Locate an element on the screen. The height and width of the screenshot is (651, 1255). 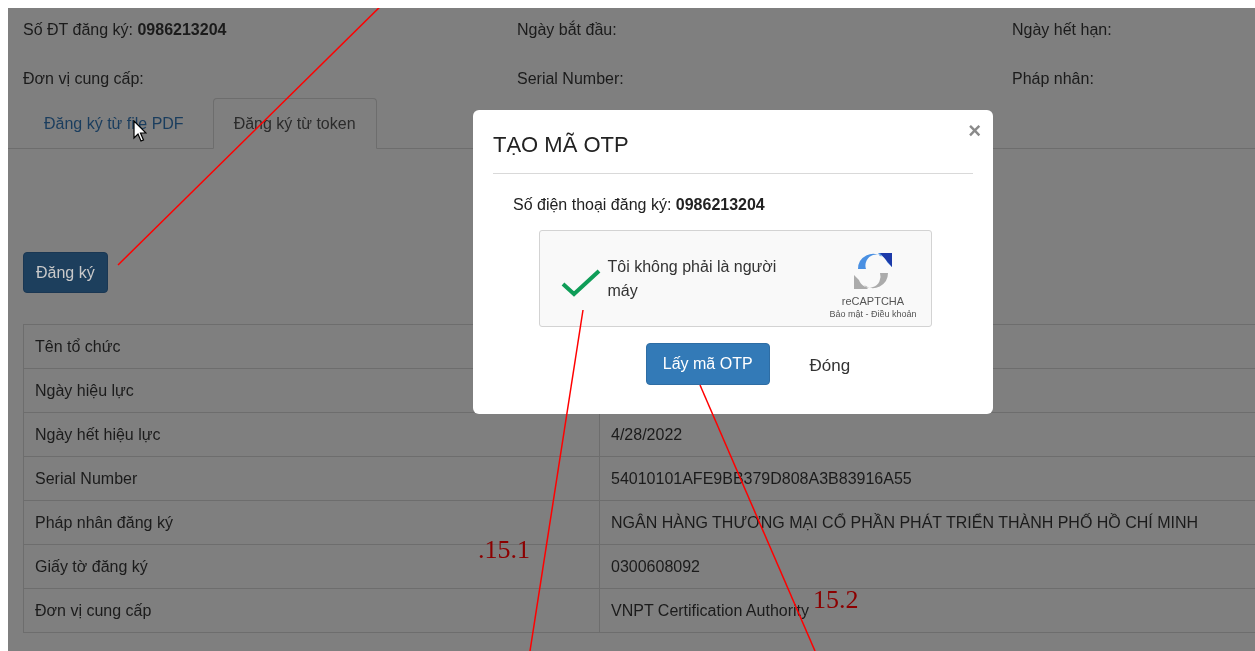
table-cell: Tên tổ chức is located at coordinates (78, 346).